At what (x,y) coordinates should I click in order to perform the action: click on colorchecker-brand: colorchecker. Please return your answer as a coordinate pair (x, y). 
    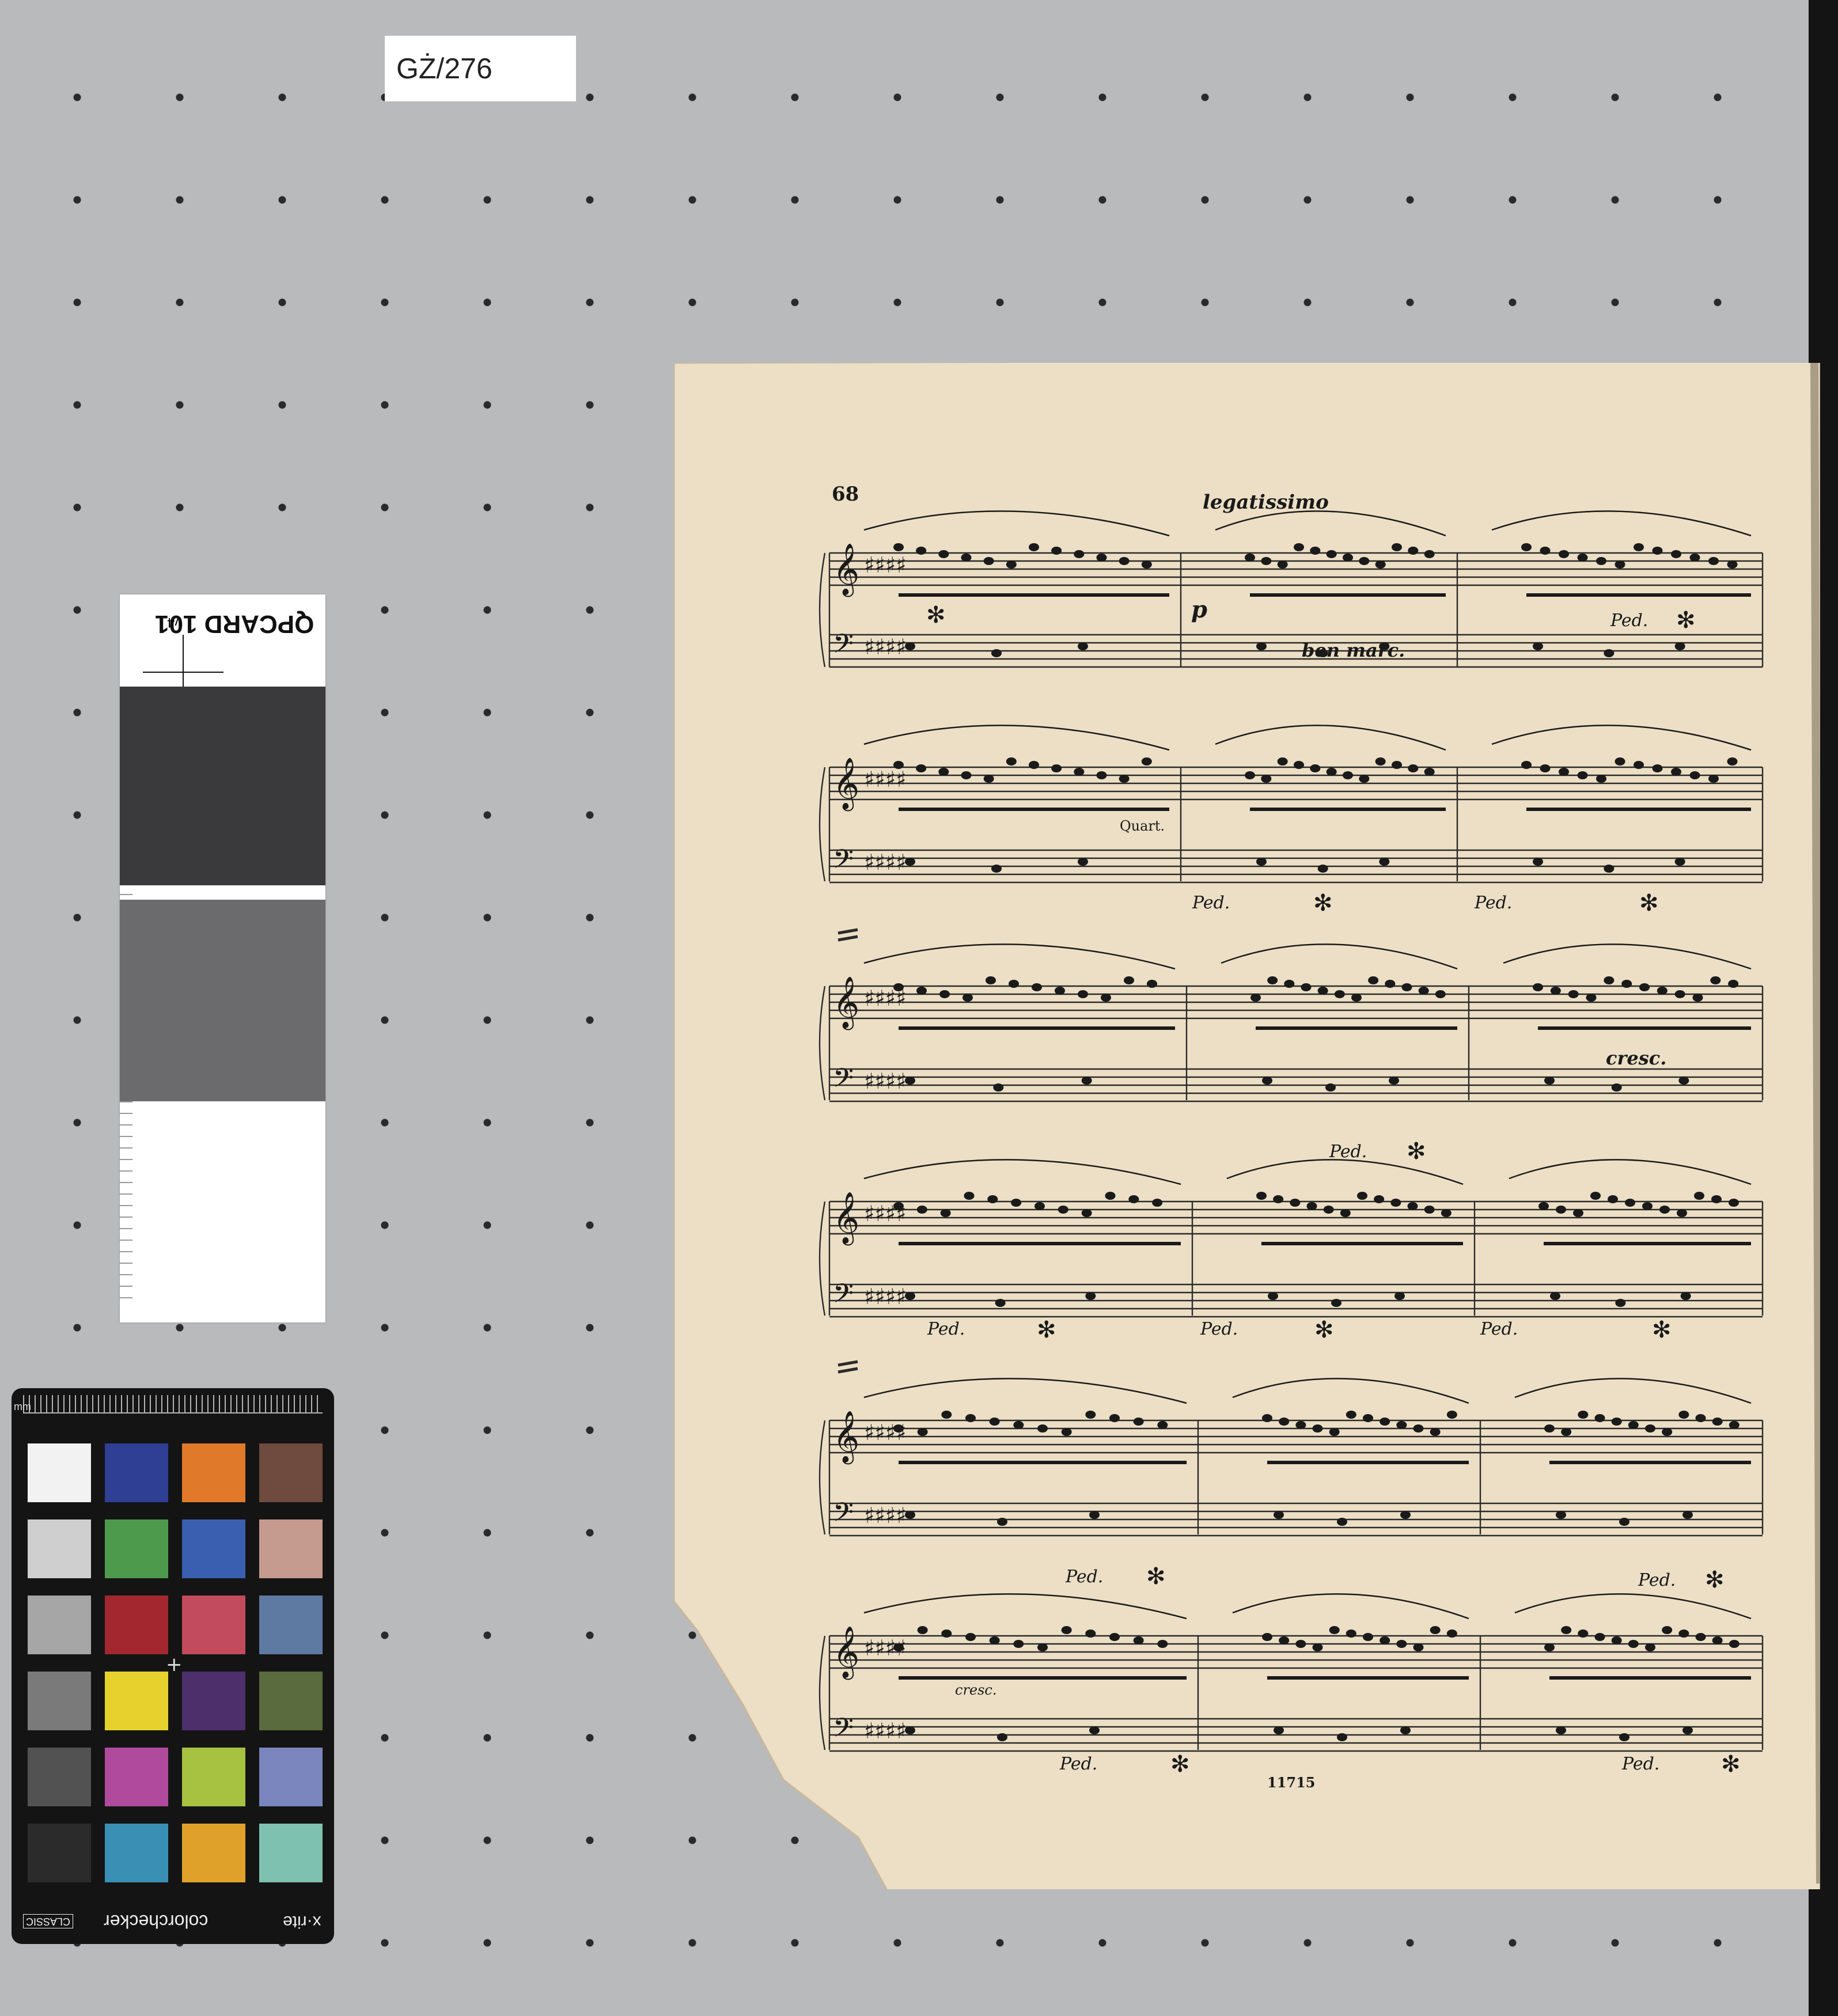
    Looking at the image, I should click on (157, 1921).